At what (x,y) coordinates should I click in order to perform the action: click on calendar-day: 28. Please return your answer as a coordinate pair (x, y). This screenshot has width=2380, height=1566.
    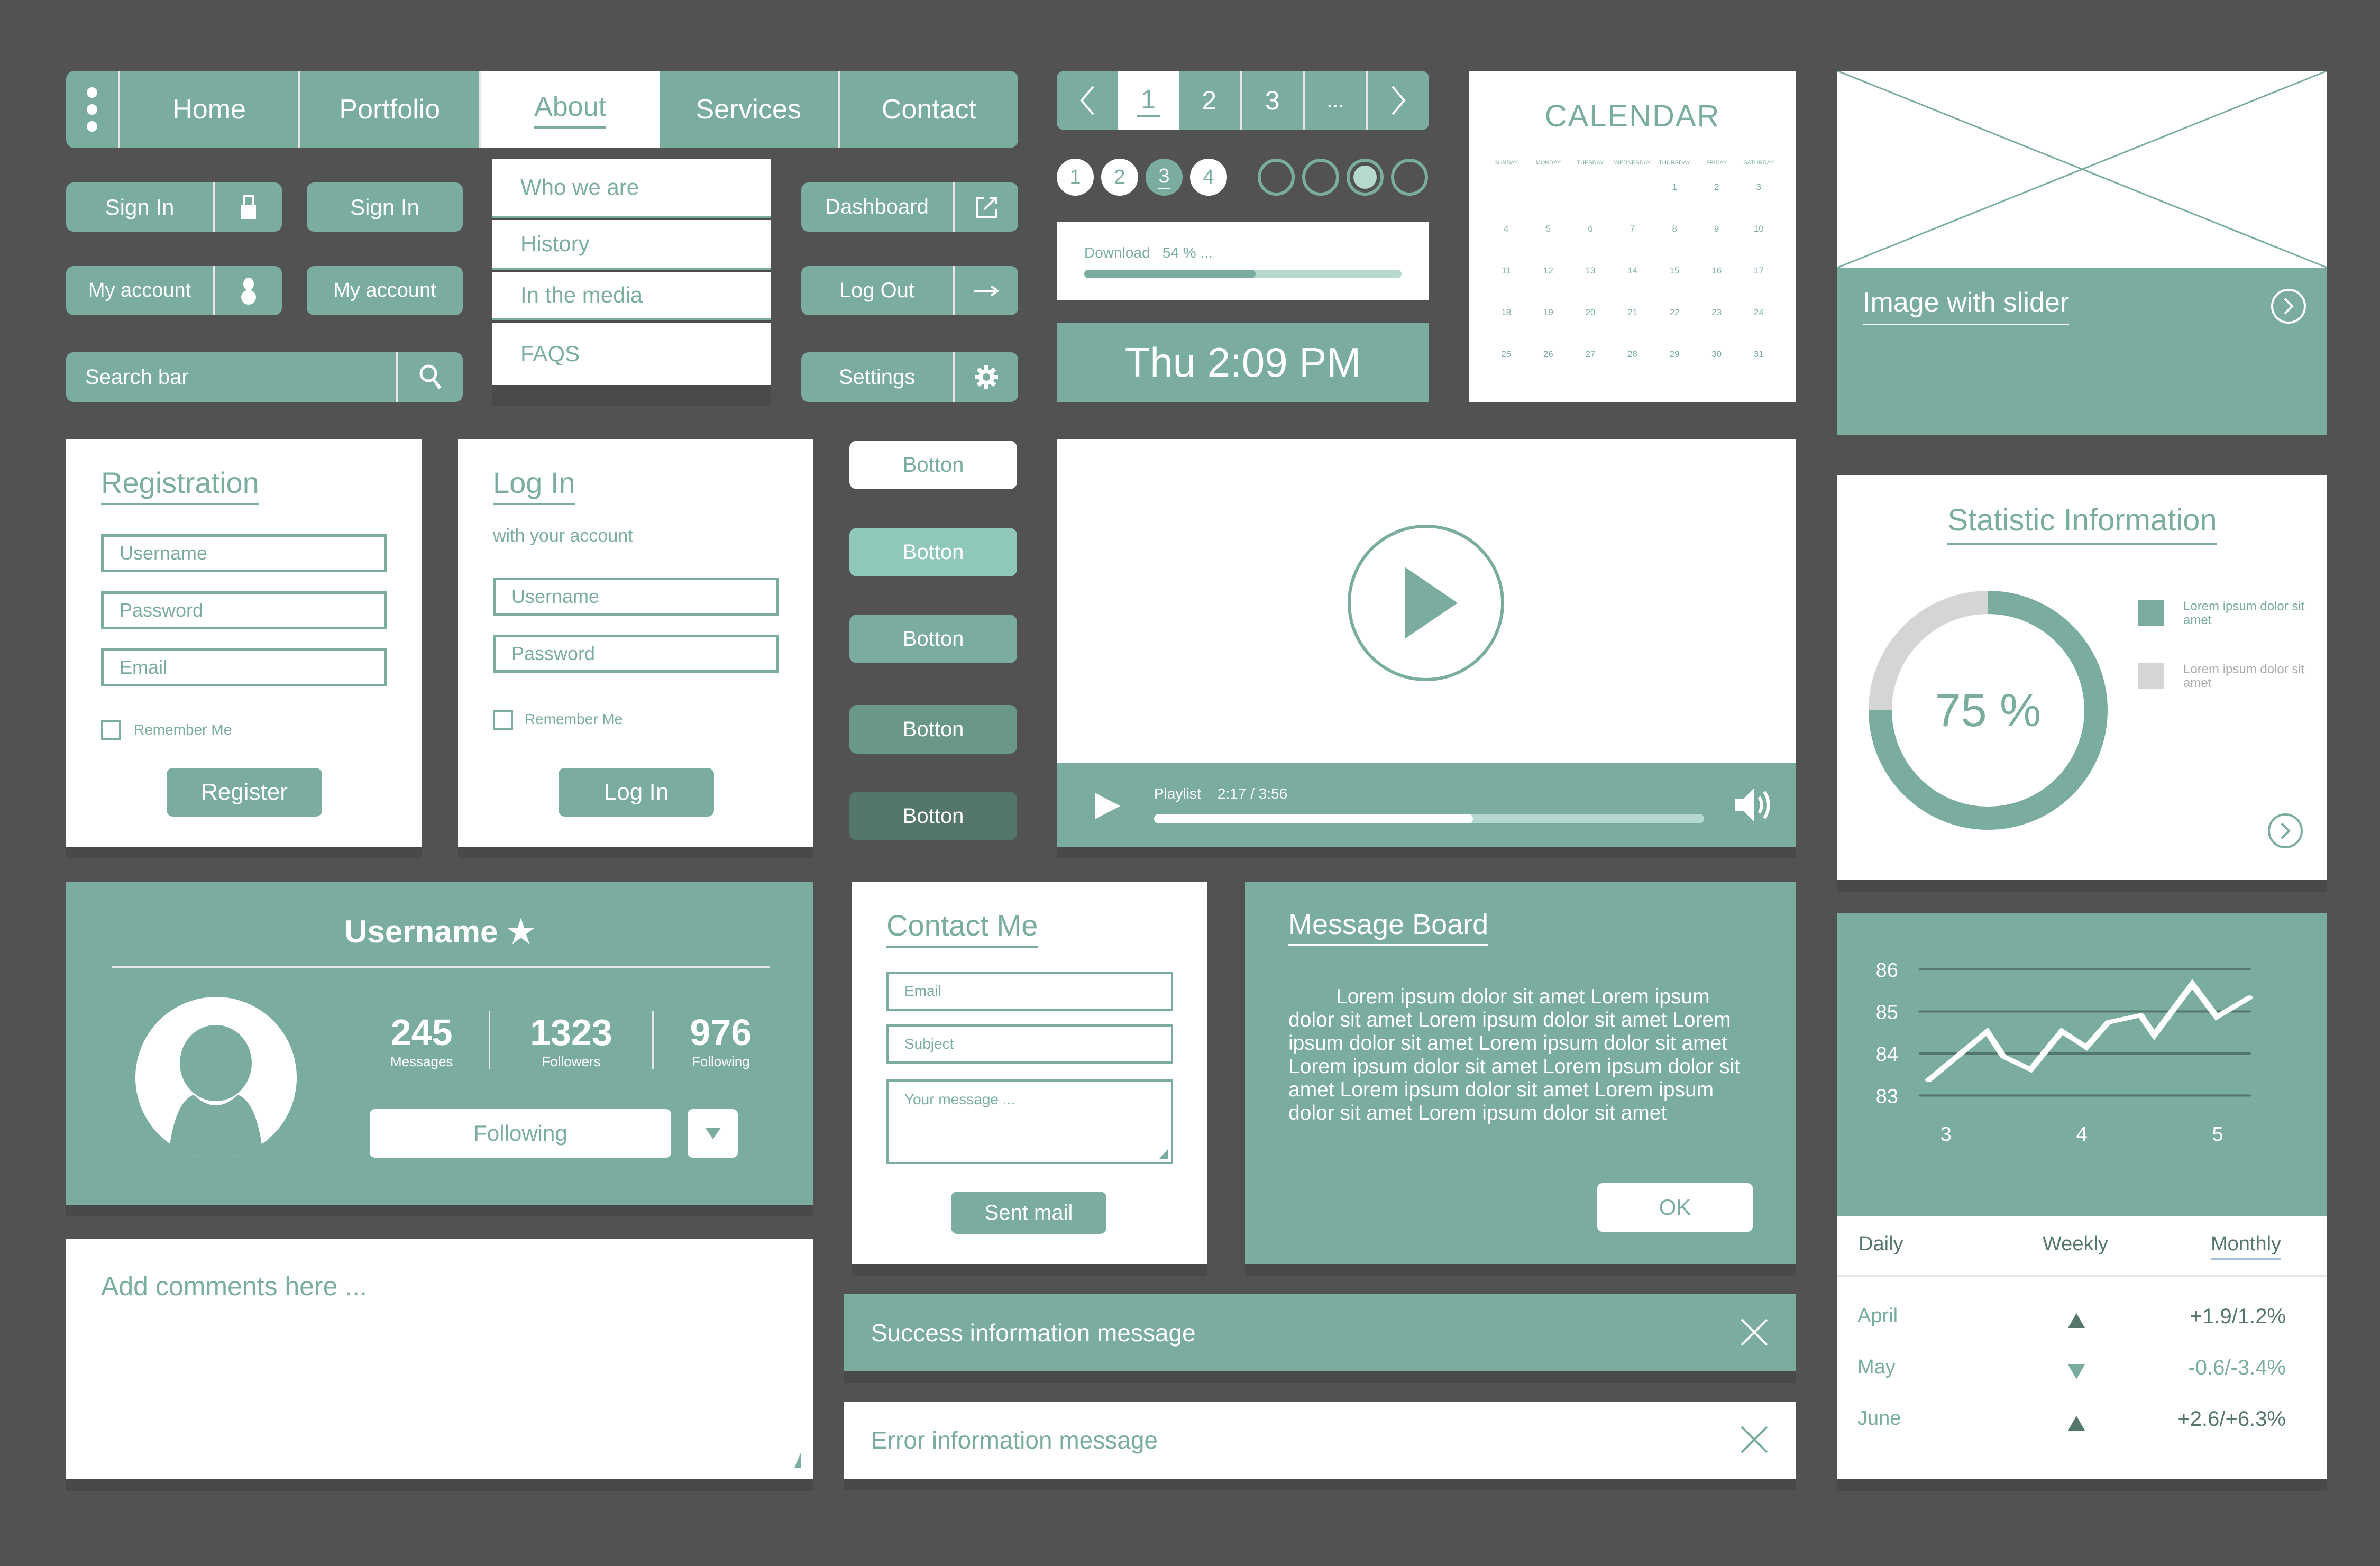
    Looking at the image, I should click on (1633, 369).